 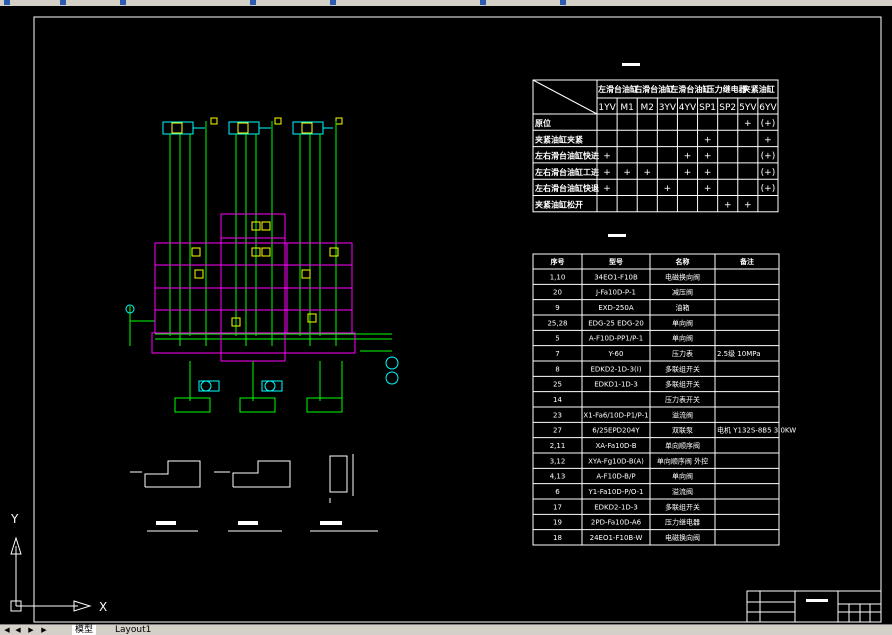 What do you see at coordinates (566, 156) in the screenshot?
I see `status-row-label: 左右滑台油缸快进` at bounding box center [566, 156].